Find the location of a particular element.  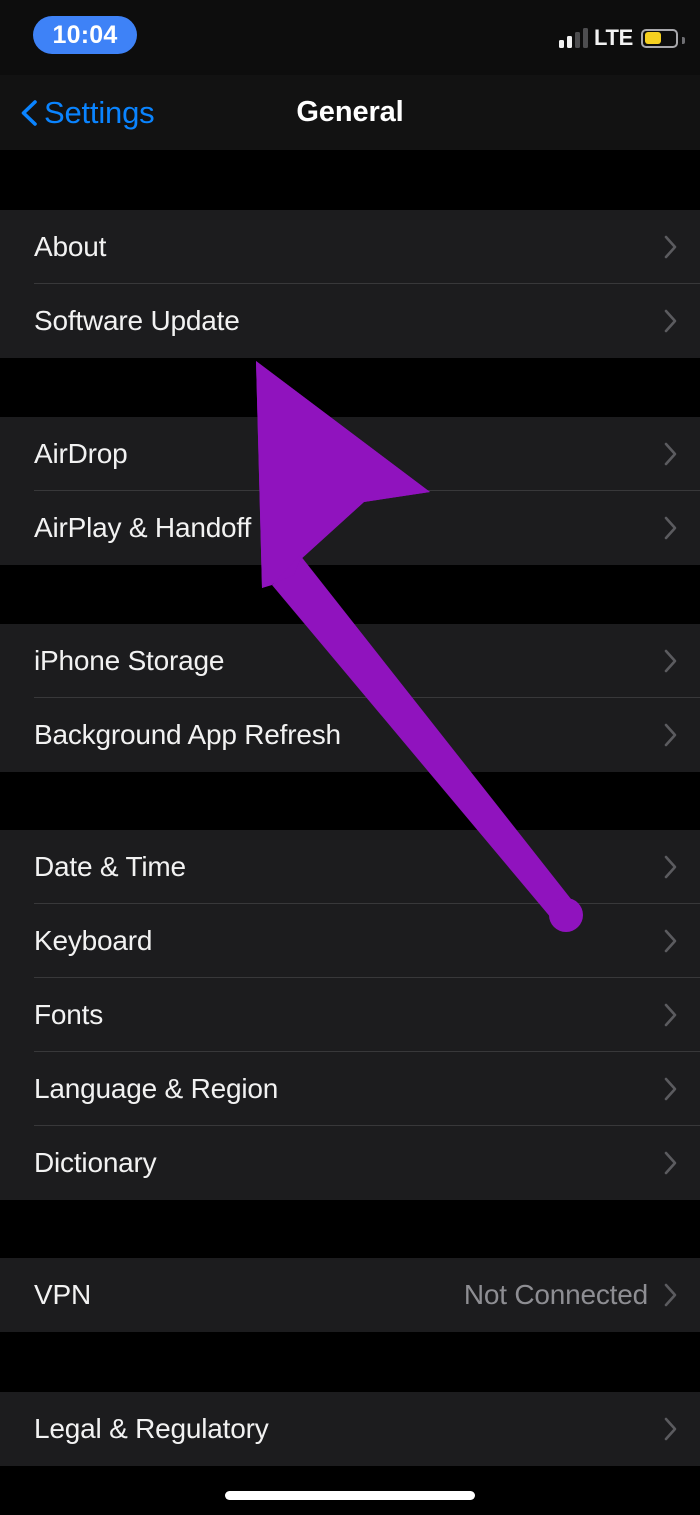

status-bar-indicators: LTE is located at coordinates (621, 38).